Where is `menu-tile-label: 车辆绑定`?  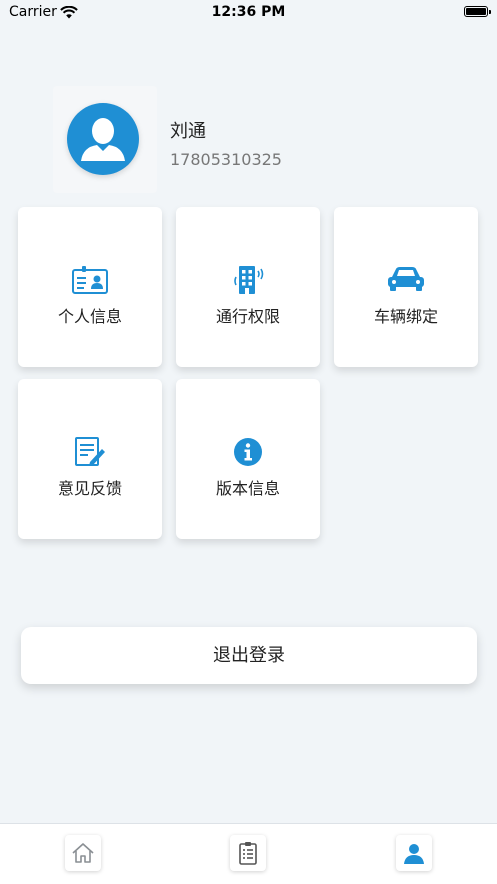 menu-tile-label: 车辆绑定 is located at coordinates (405, 316).